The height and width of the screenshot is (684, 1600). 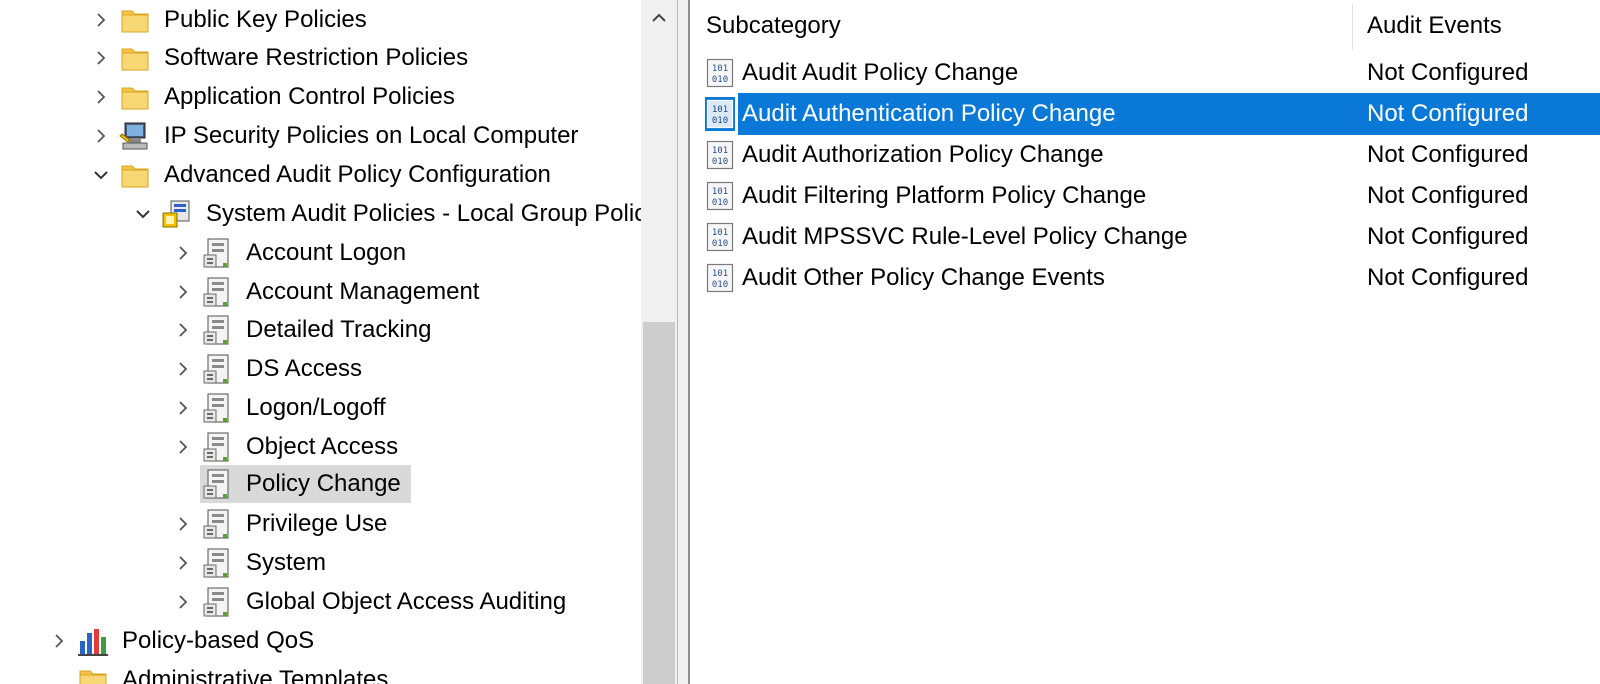 What do you see at coordinates (322, 446) in the screenshot?
I see `tree-item-label: Object Access` at bounding box center [322, 446].